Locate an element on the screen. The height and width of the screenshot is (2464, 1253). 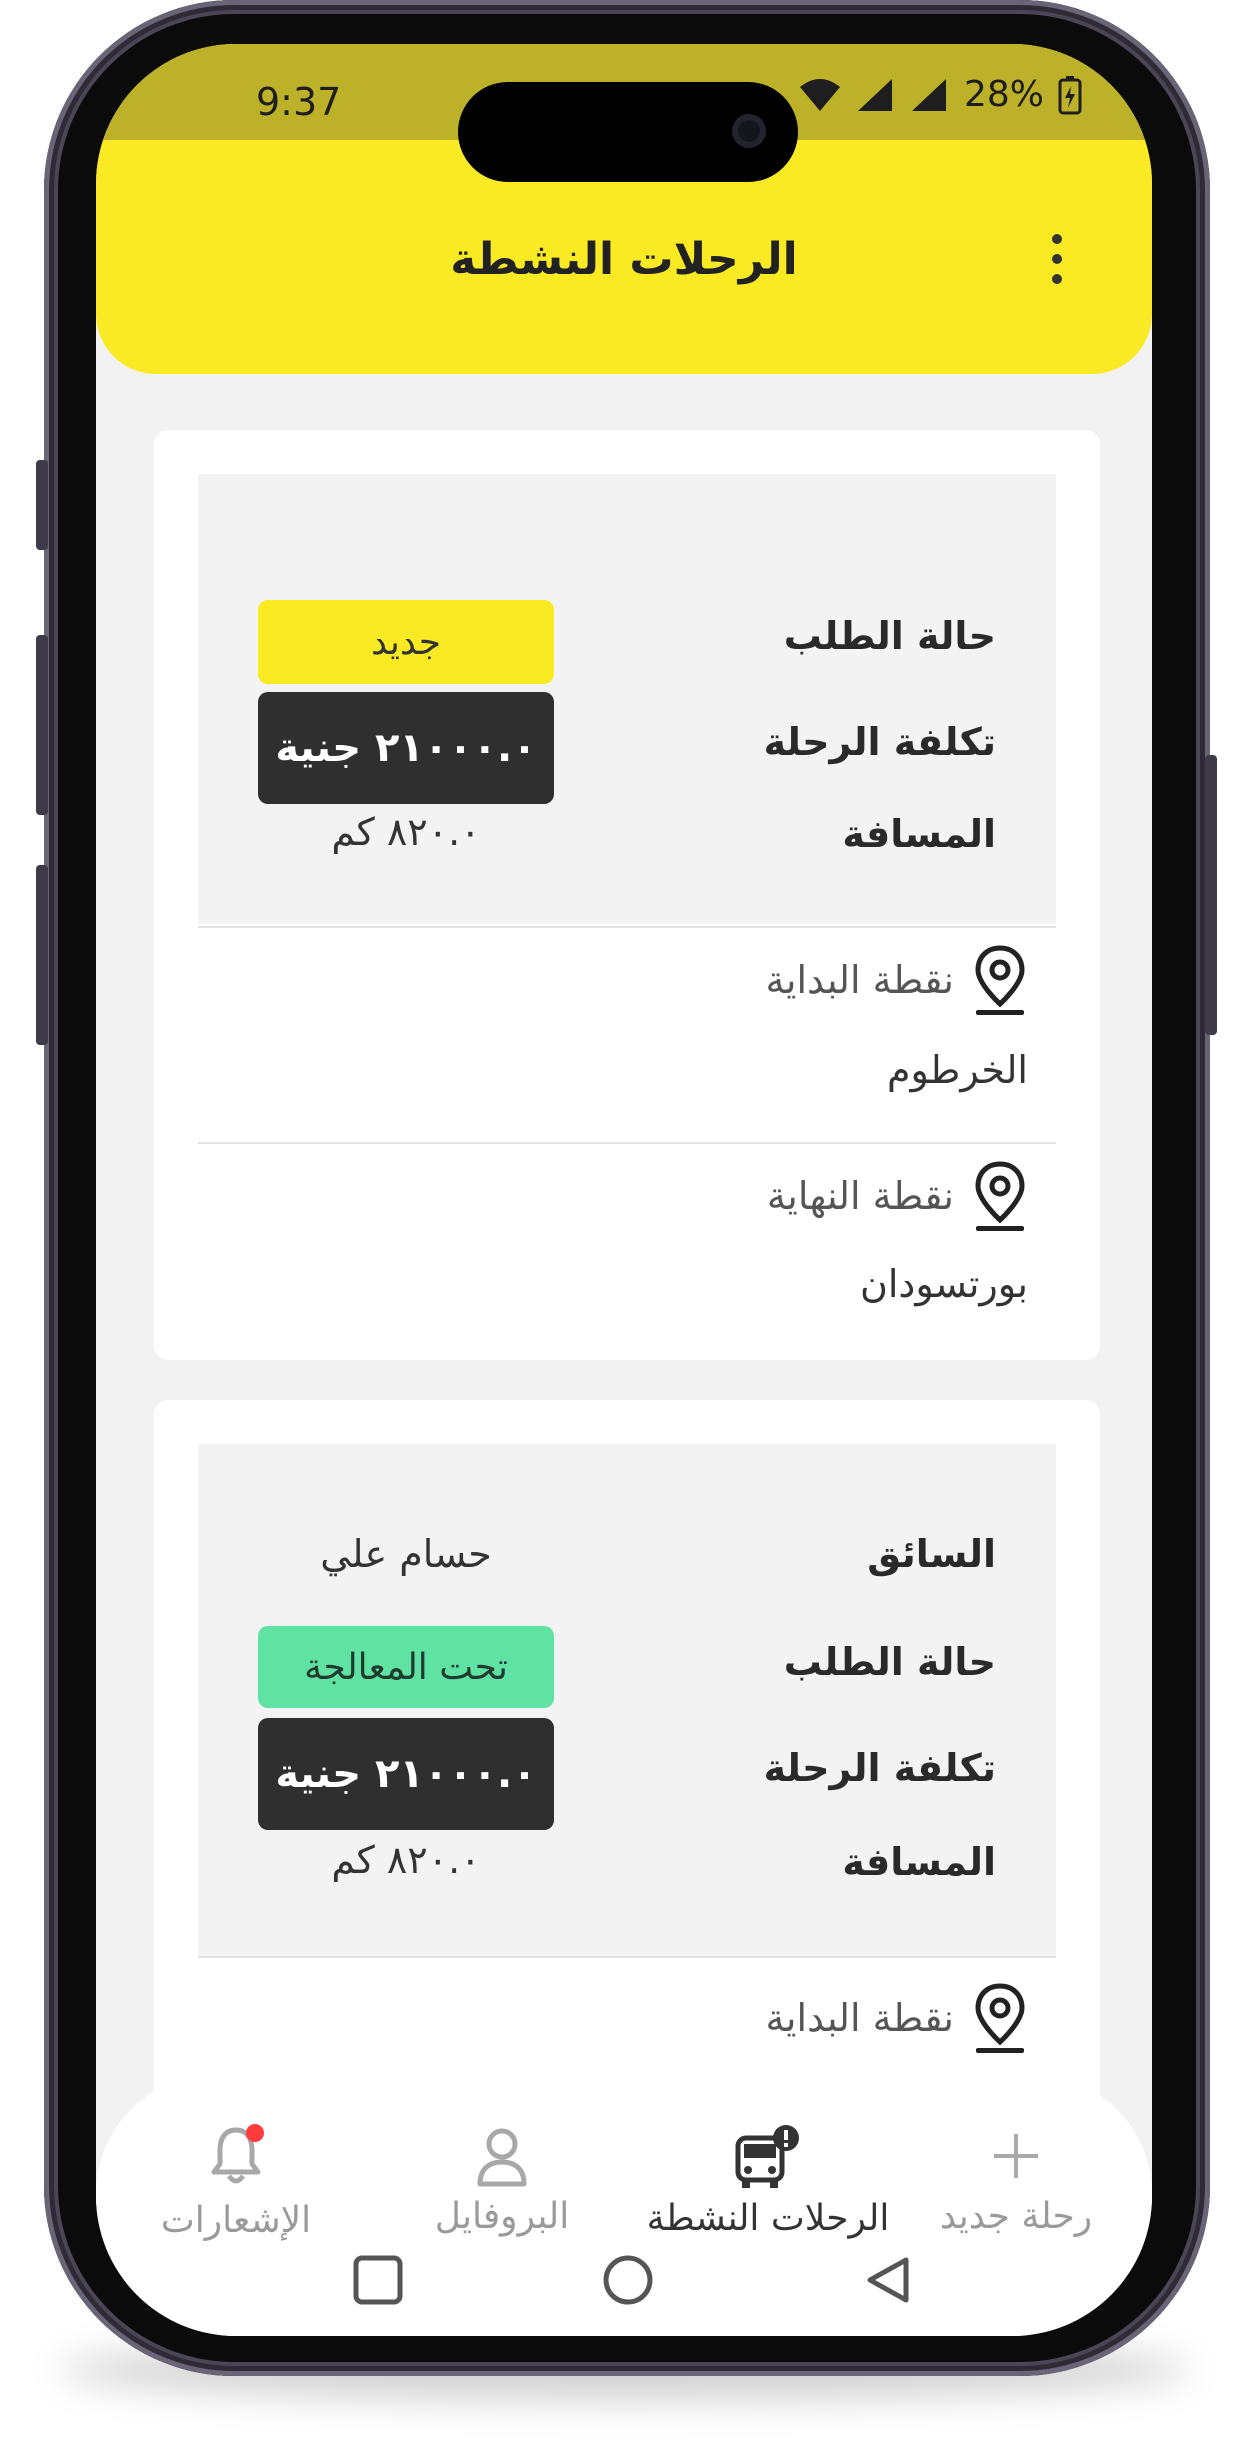
power-button is located at coordinates (1211, 895).